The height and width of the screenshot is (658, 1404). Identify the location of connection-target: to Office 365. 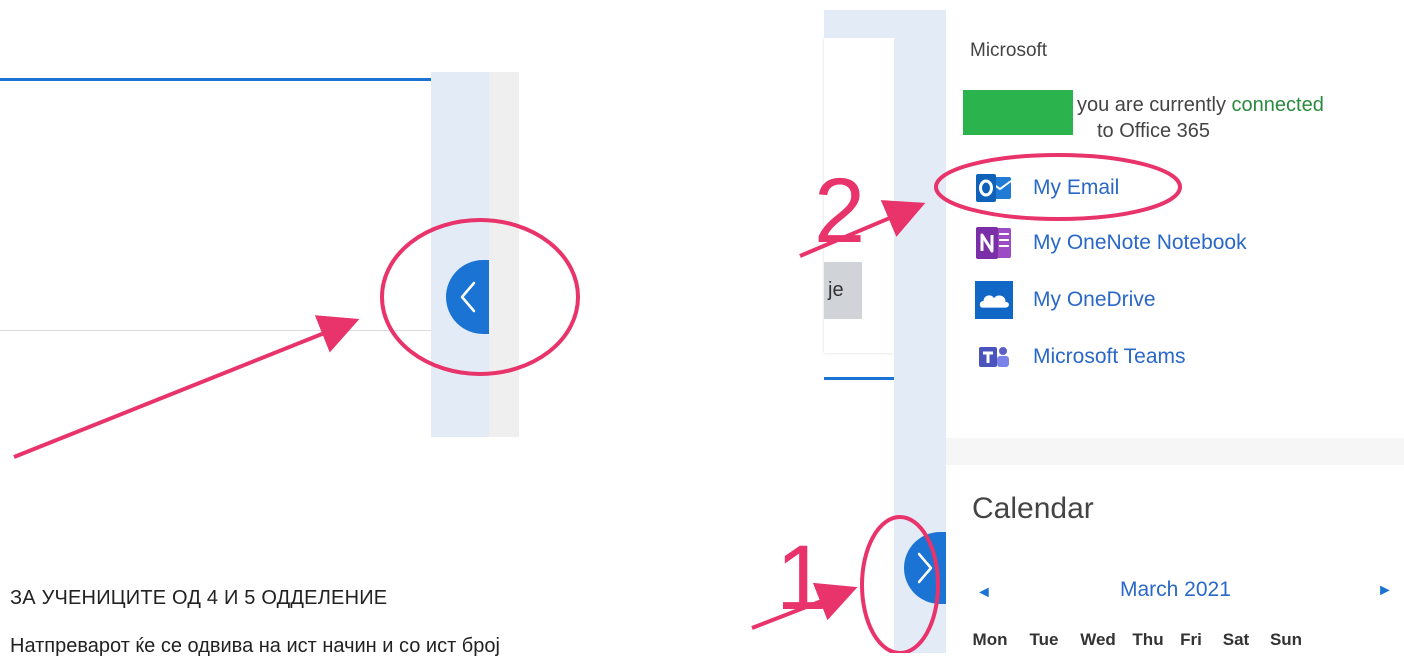
(1154, 131).